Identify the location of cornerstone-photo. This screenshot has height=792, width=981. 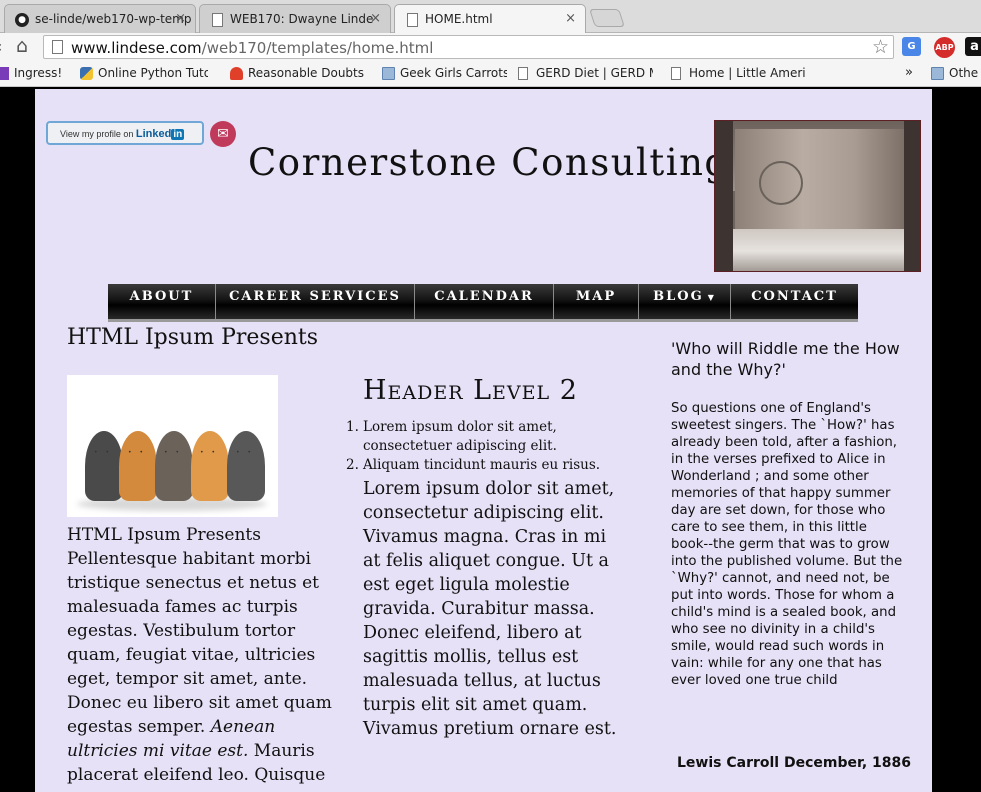
(817, 196).